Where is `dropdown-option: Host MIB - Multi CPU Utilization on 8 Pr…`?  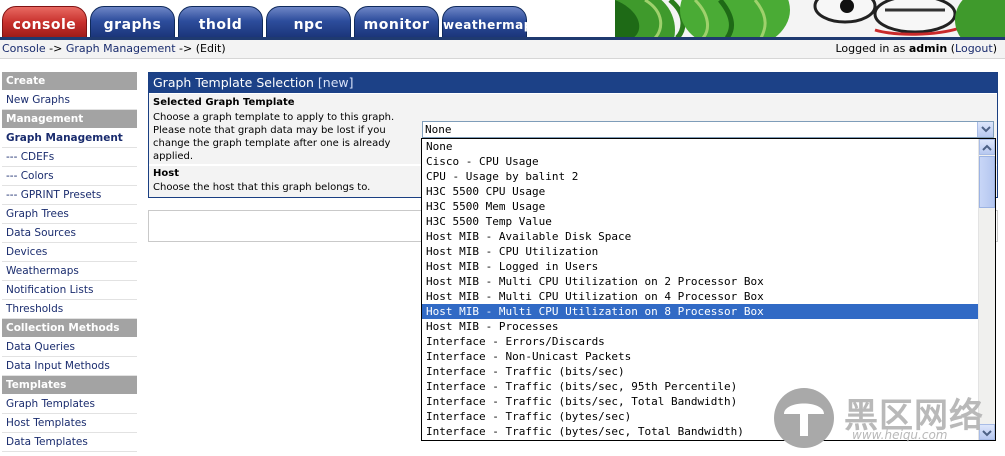 dropdown-option: Host MIB - Multi CPU Utilization on 8 Pr… is located at coordinates (700, 311).